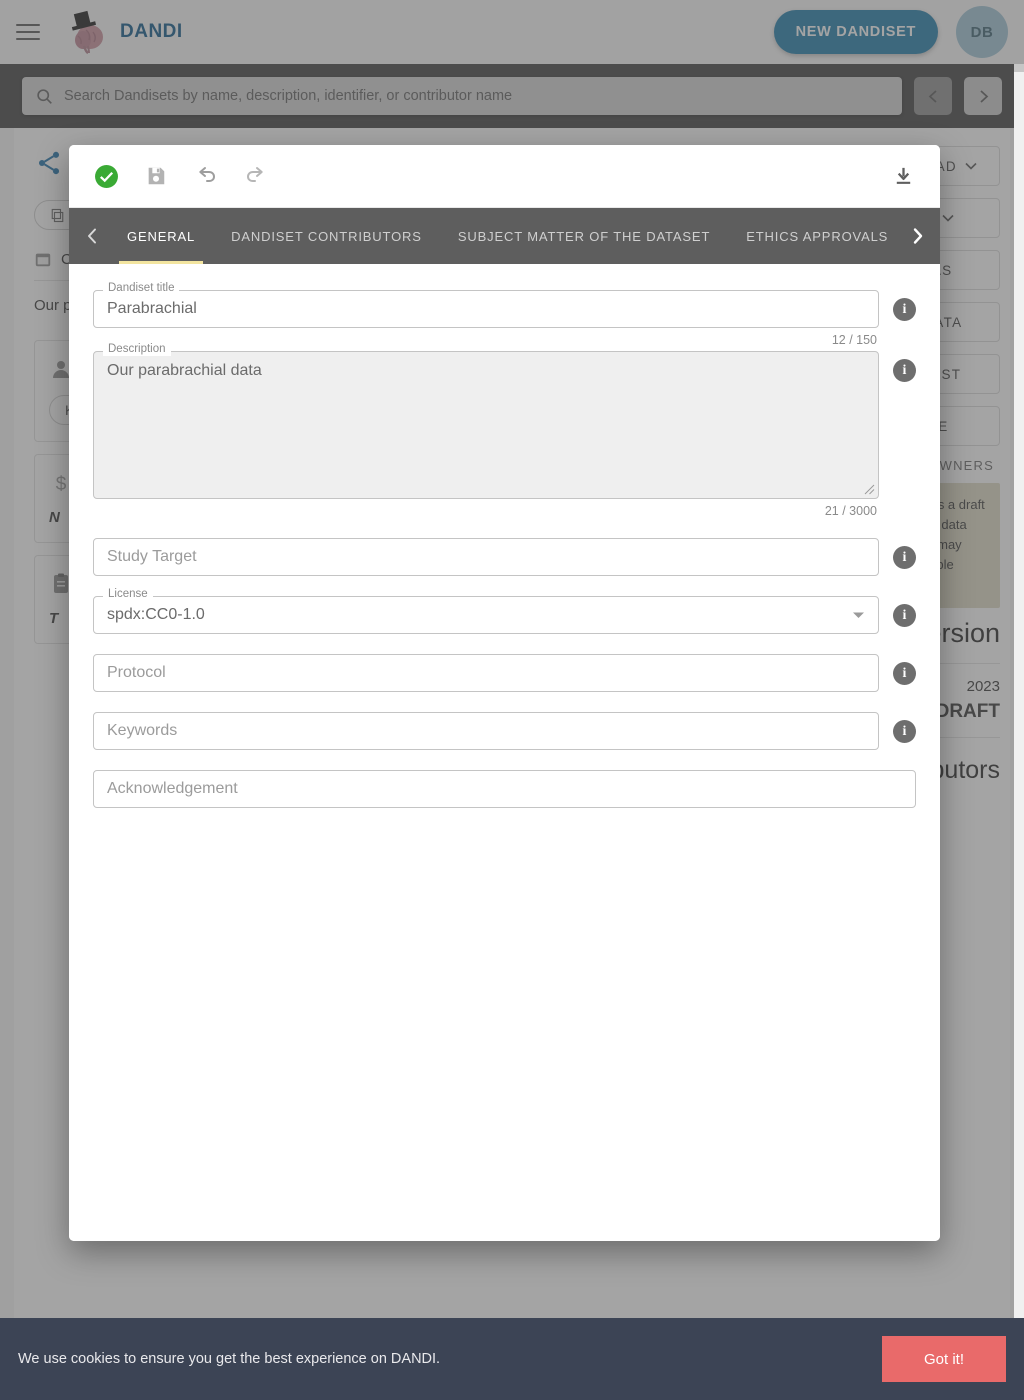 Image resolution: width=1024 pixels, height=1400 pixels. Describe the element at coordinates (156, 614) in the screenshot. I see `license-value: spdx:CC0-1.0` at that location.